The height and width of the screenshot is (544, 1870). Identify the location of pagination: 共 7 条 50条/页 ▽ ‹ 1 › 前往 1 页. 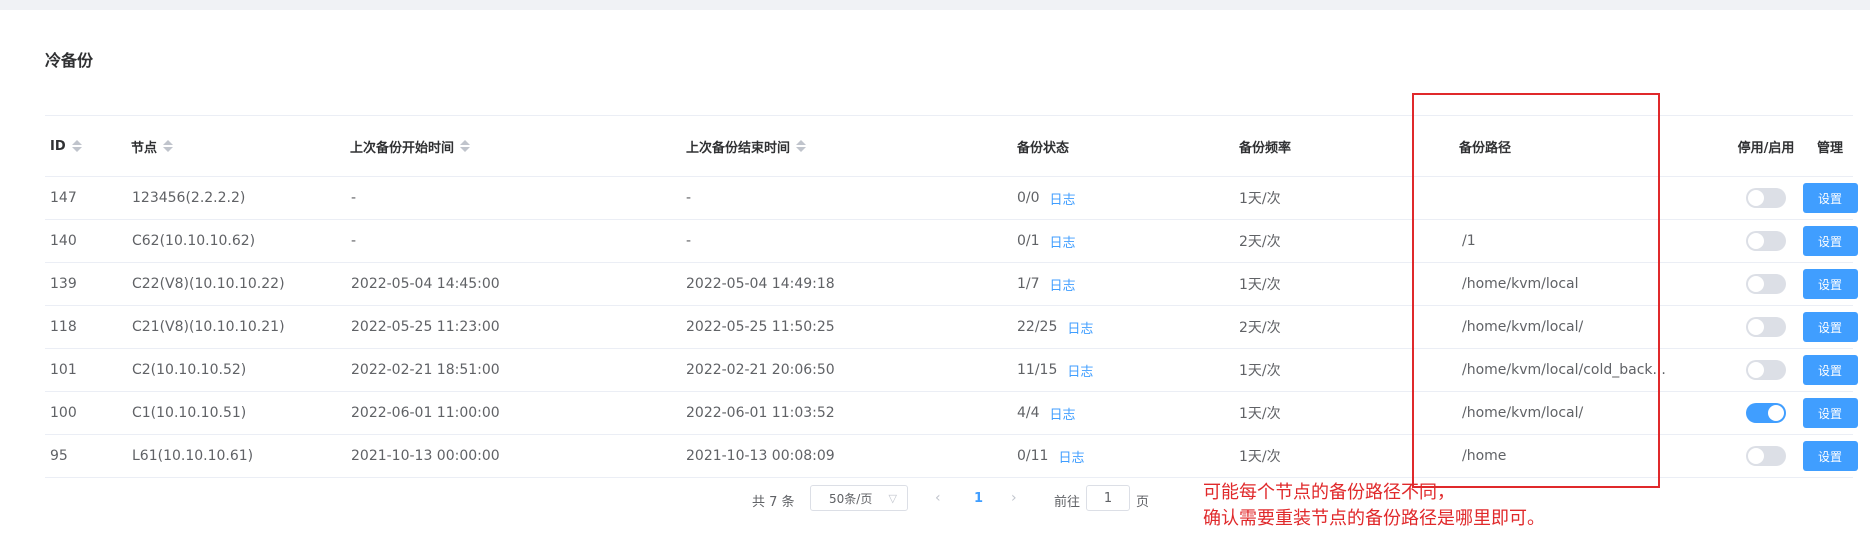
(935, 500).